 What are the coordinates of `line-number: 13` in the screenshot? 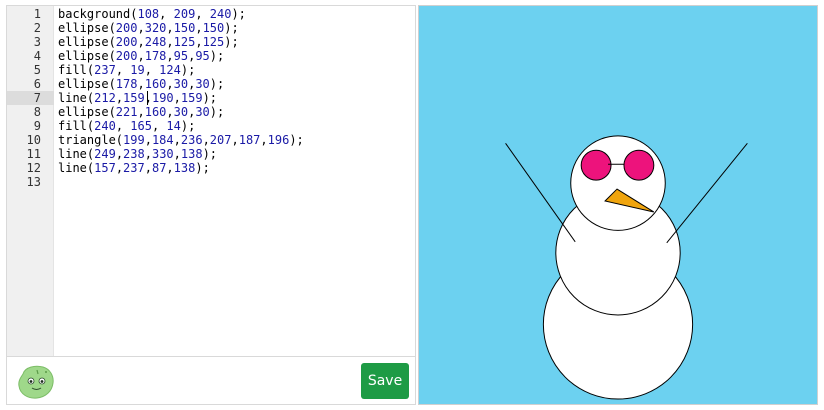 It's located at (33, 182).